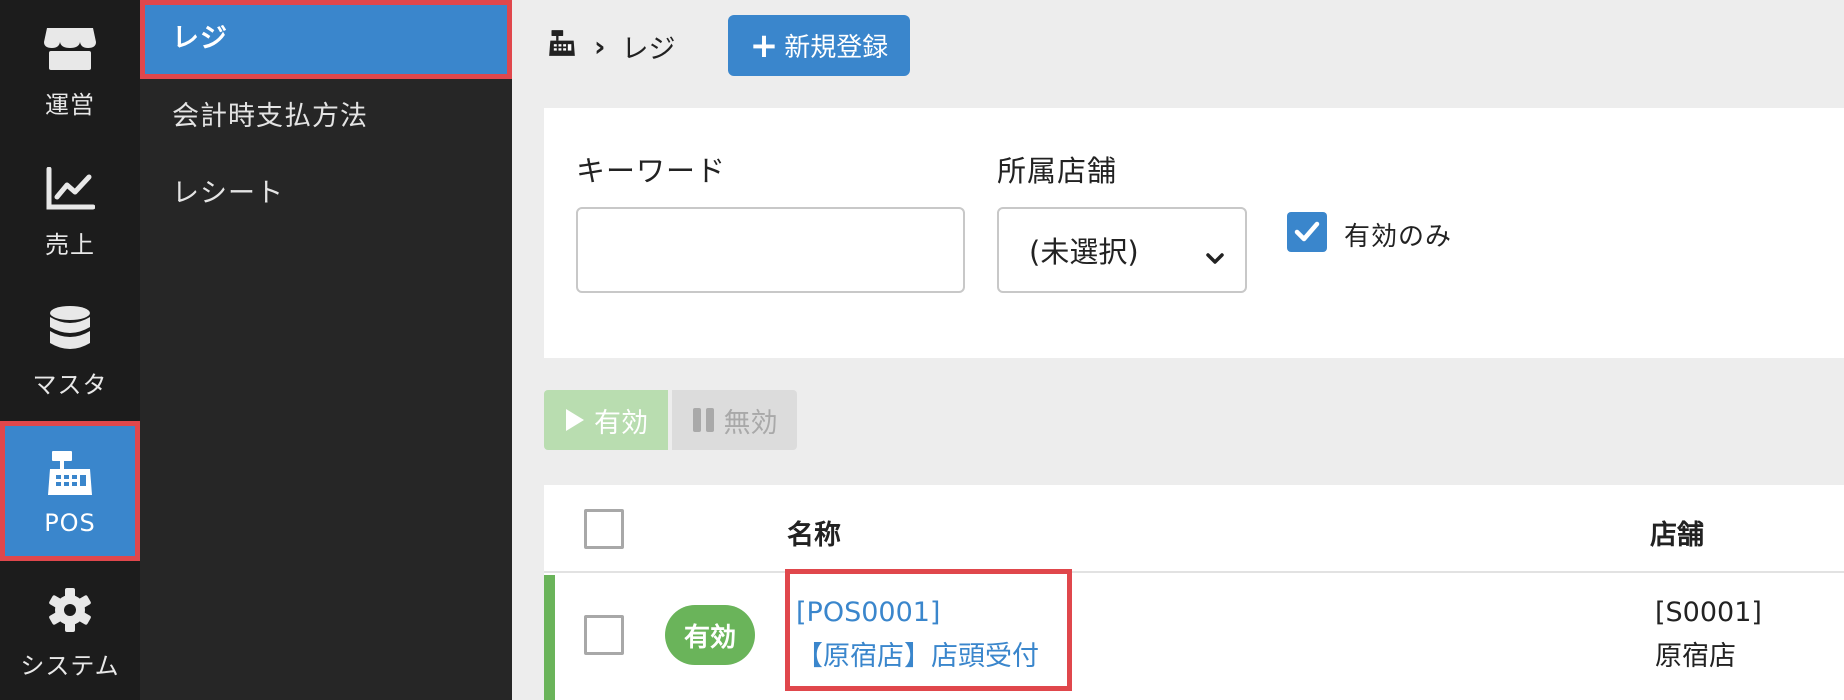 The width and height of the screenshot is (1844, 700). Describe the element at coordinates (764, 45) in the screenshot. I see `plus-icon: +` at that location.